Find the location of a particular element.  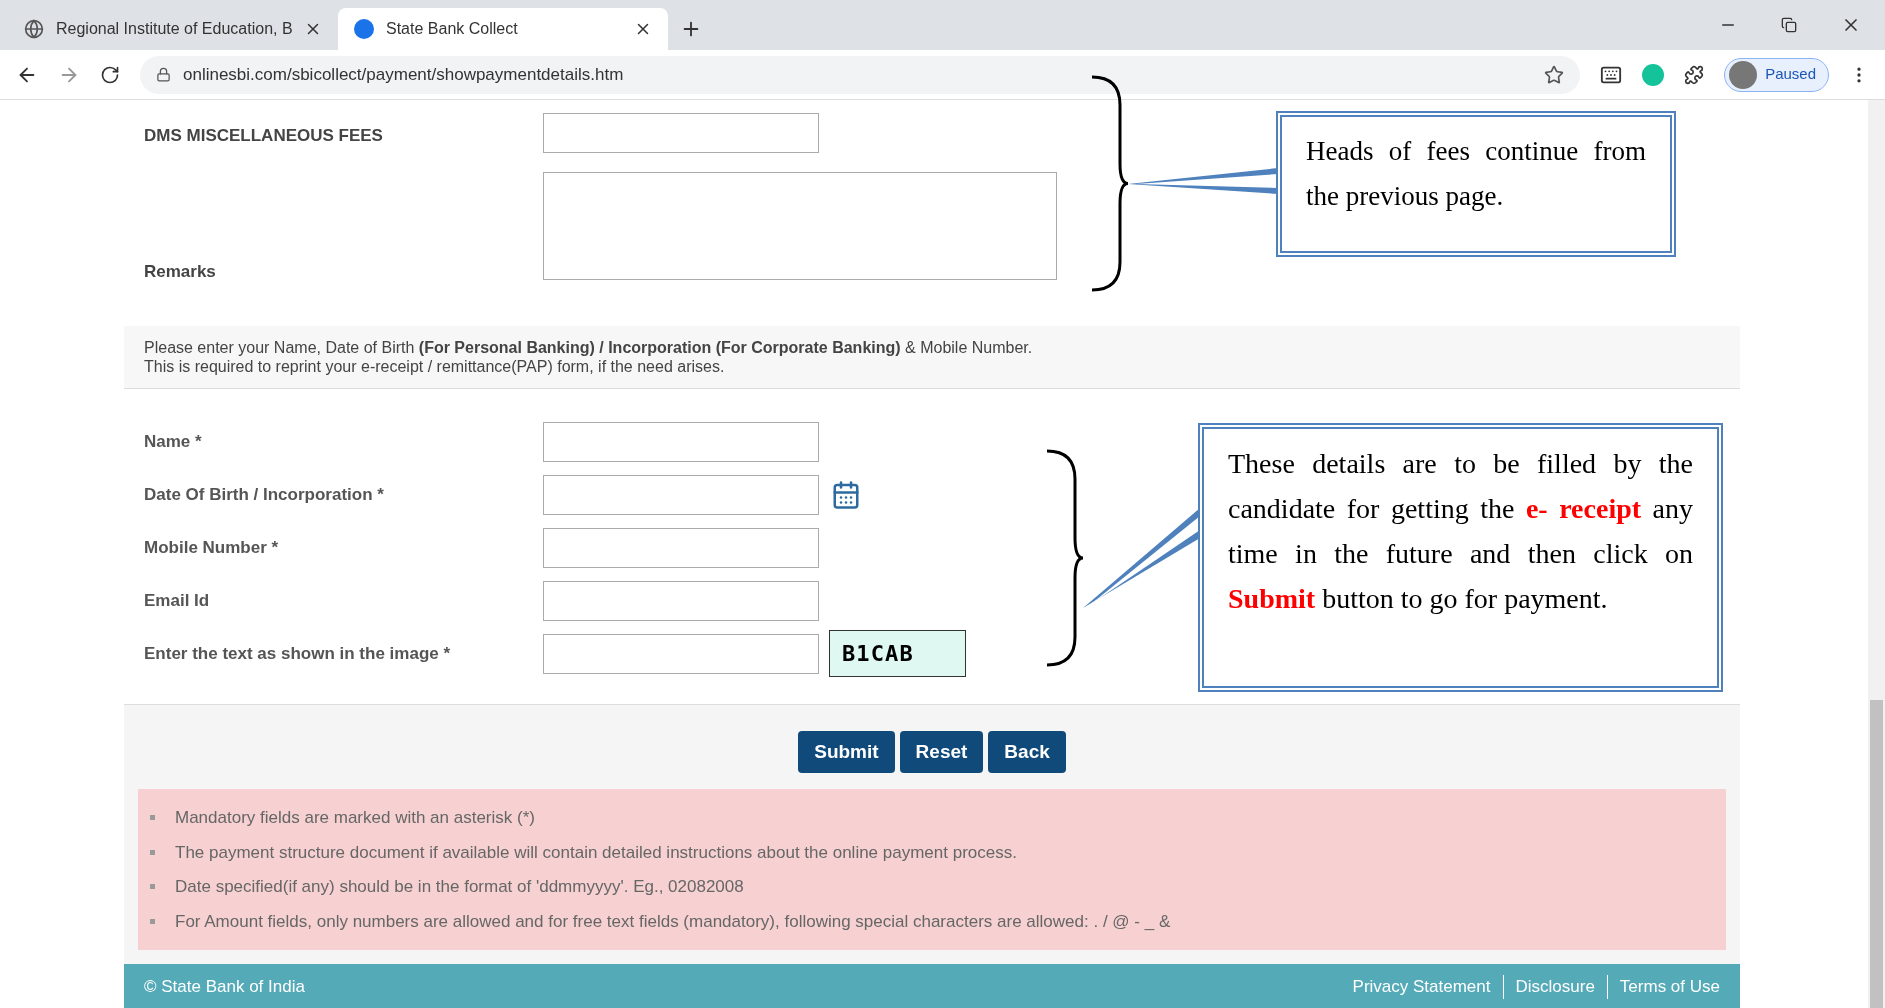

reload-icon is located at coordinates (110, 74).